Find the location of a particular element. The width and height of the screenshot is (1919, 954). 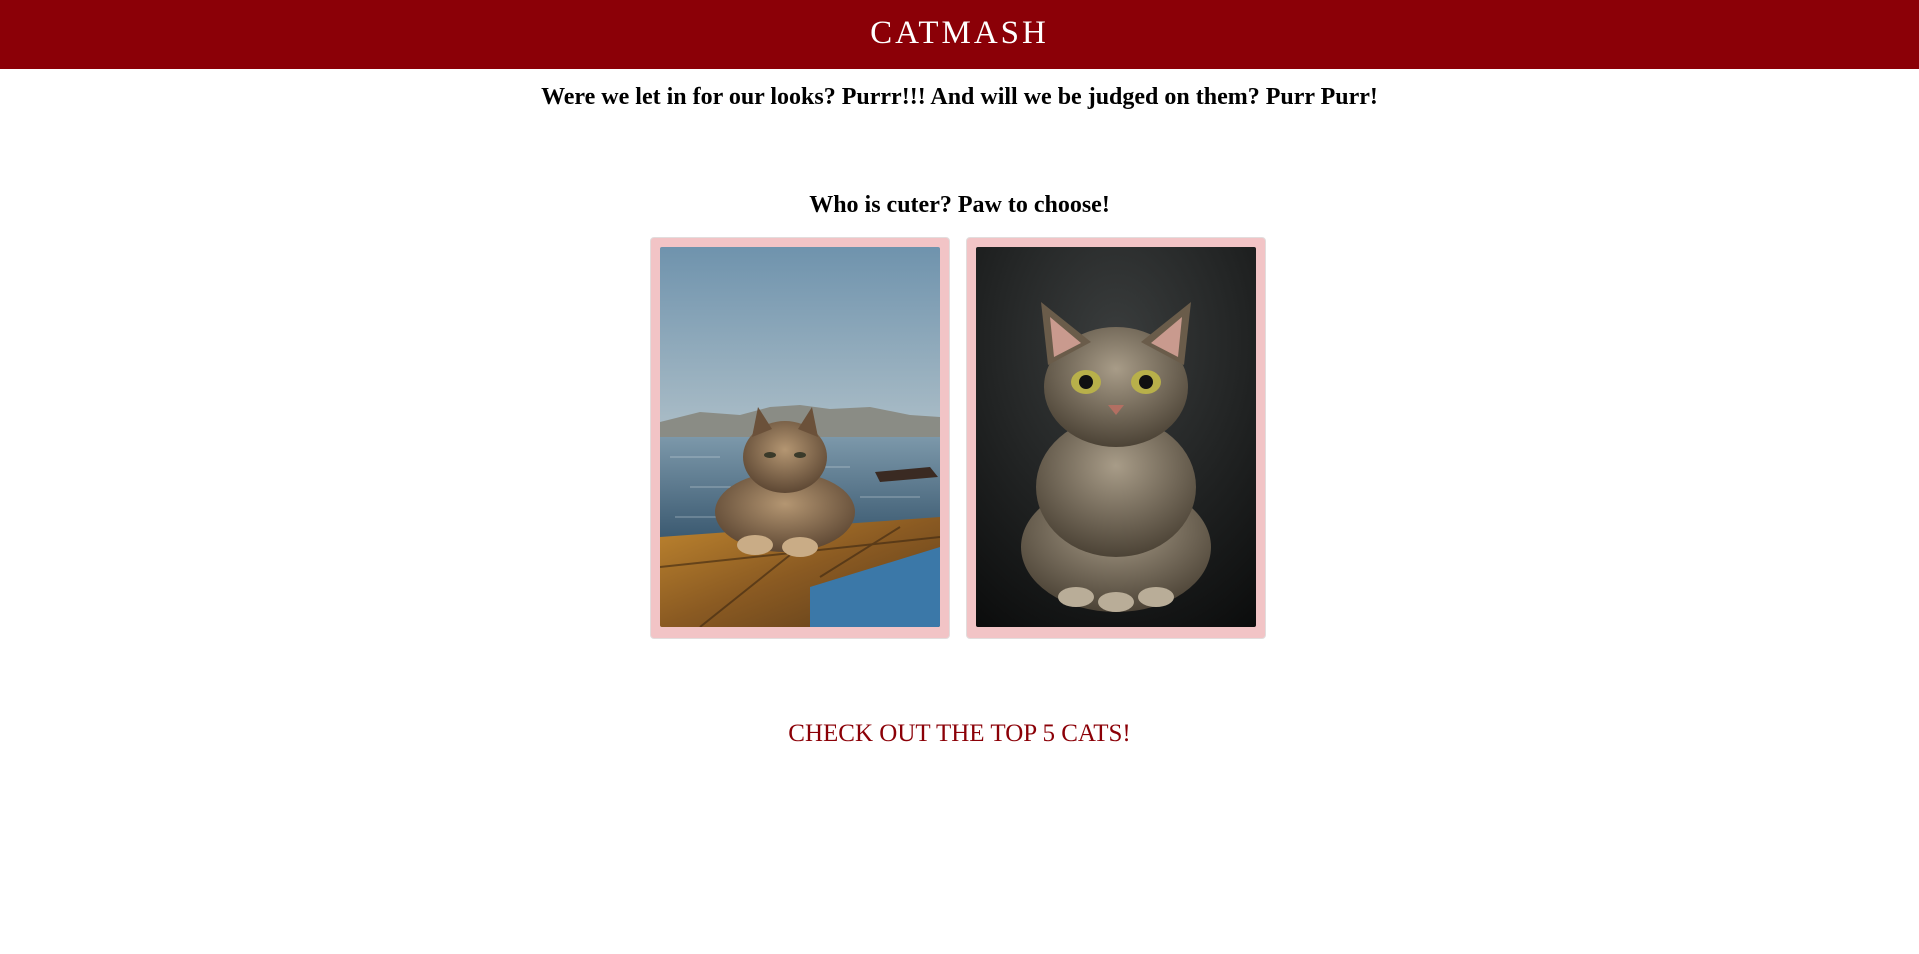

site-title: CATMASH is located at coordinates (959, 32).